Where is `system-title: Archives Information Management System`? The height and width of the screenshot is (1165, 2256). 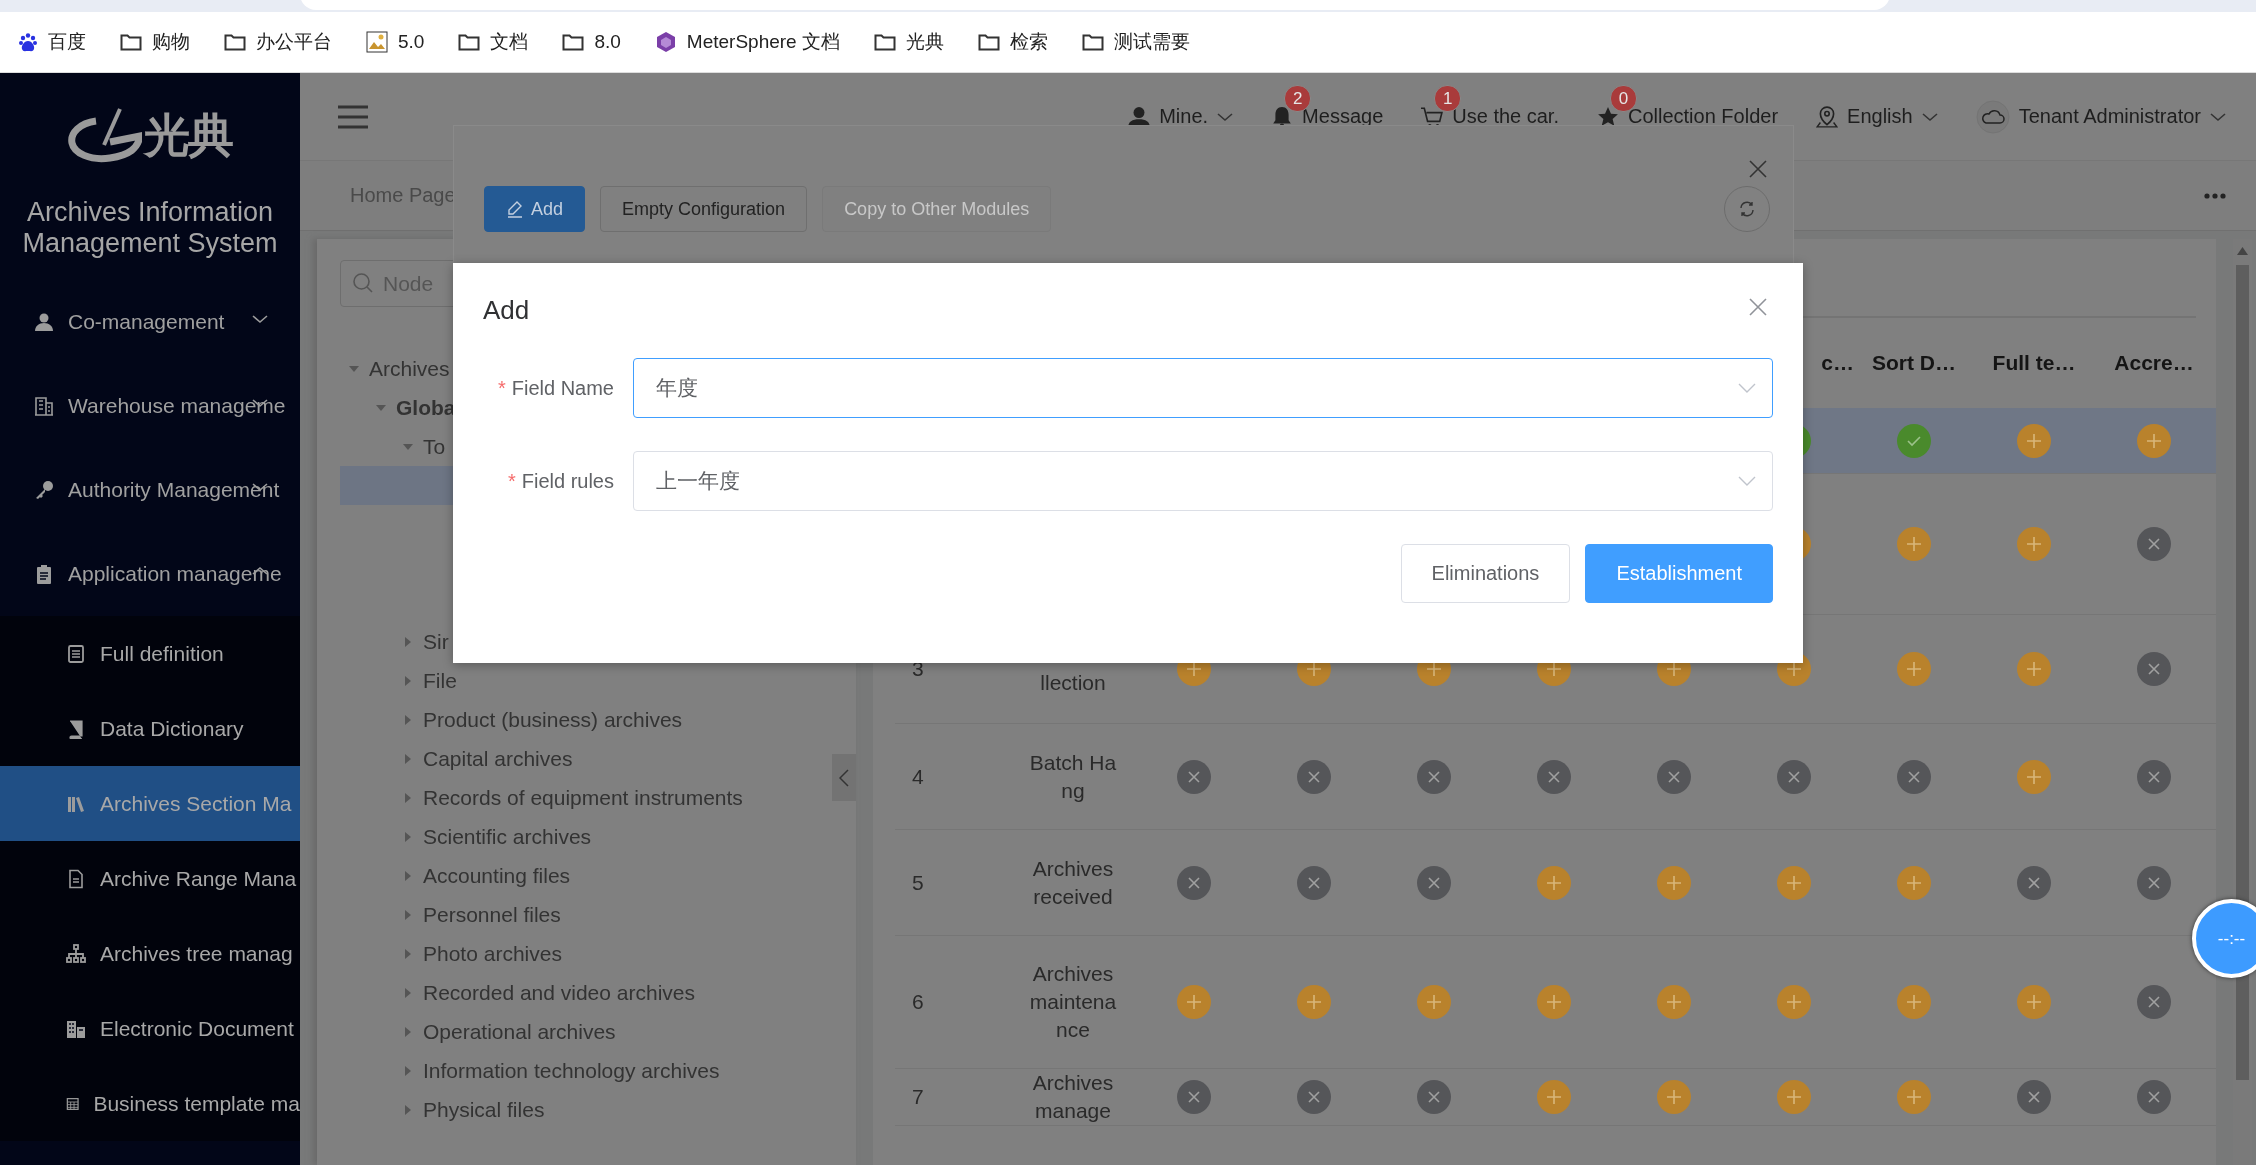
system-title: Archives Information Management System is located at coordinates (150, 228).